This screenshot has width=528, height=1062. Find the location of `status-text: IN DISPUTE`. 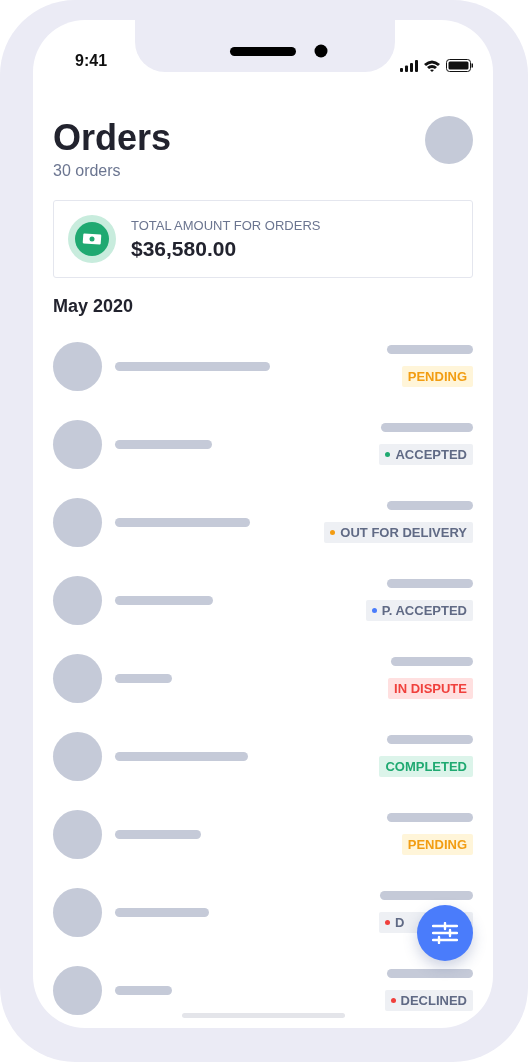

status-text: IN DISPUTE is located at coordinates (430, 688).